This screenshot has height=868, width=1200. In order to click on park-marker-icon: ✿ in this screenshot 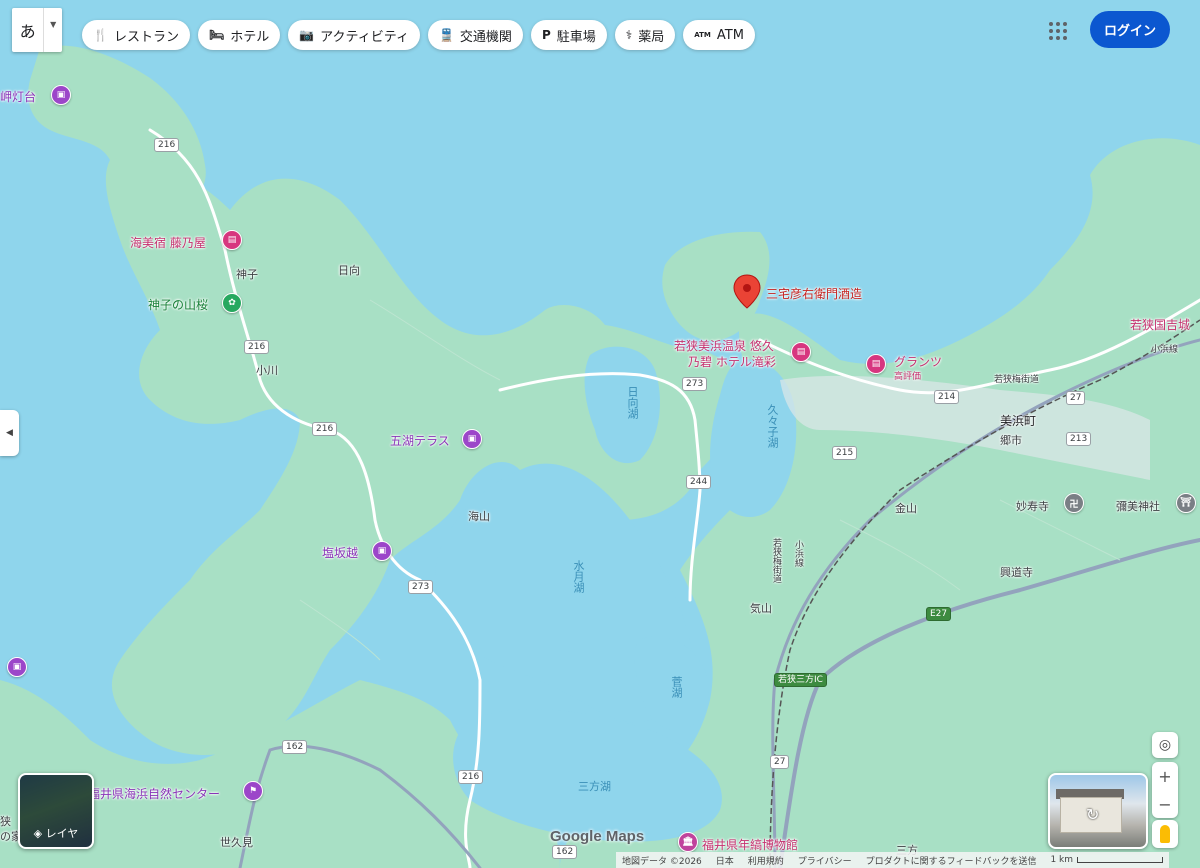, I will do `click(232, 303)`.